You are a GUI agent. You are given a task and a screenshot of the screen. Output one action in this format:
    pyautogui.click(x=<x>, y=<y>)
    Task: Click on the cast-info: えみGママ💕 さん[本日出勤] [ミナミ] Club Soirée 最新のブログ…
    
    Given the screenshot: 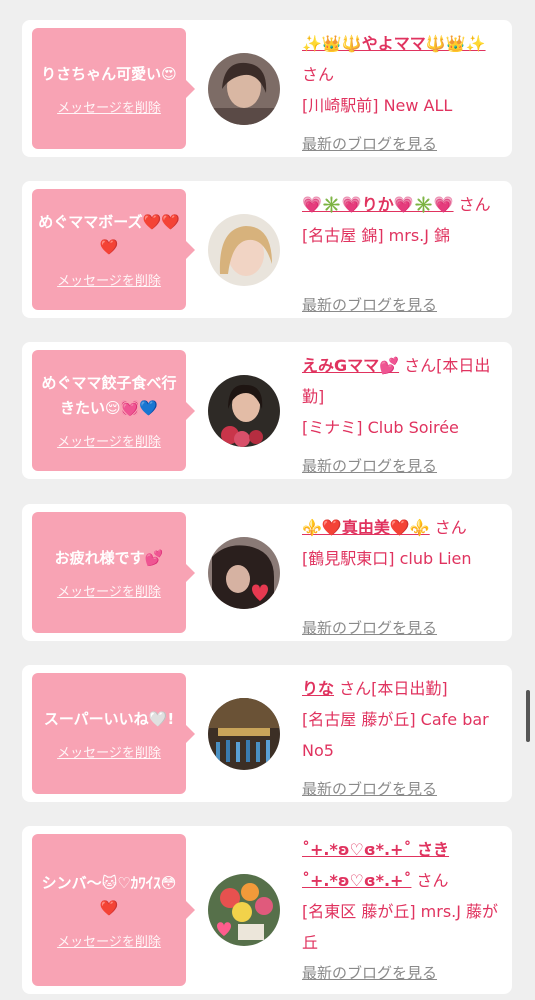 What is the action you would take?
    pyautogui.click(x=401, y=412)
    